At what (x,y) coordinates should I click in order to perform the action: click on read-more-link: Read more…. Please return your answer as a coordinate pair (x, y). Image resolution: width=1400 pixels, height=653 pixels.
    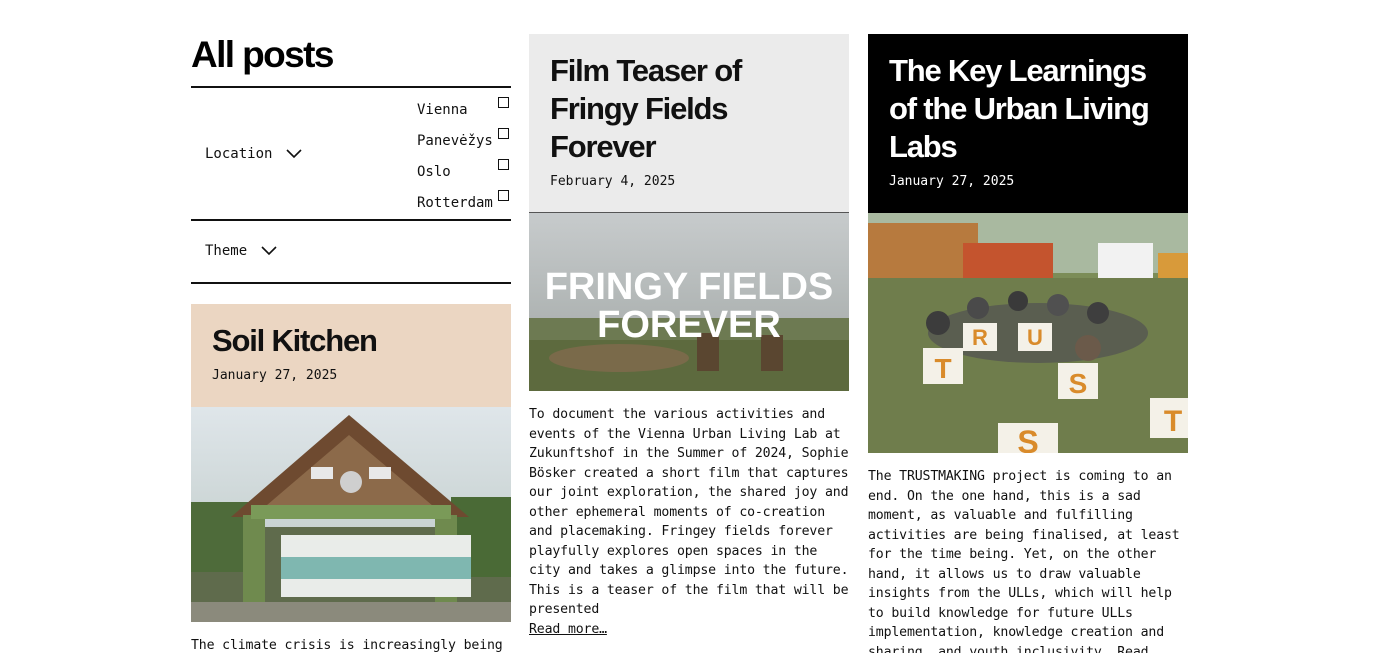
    Looking at the image, I should click on (568, 629).